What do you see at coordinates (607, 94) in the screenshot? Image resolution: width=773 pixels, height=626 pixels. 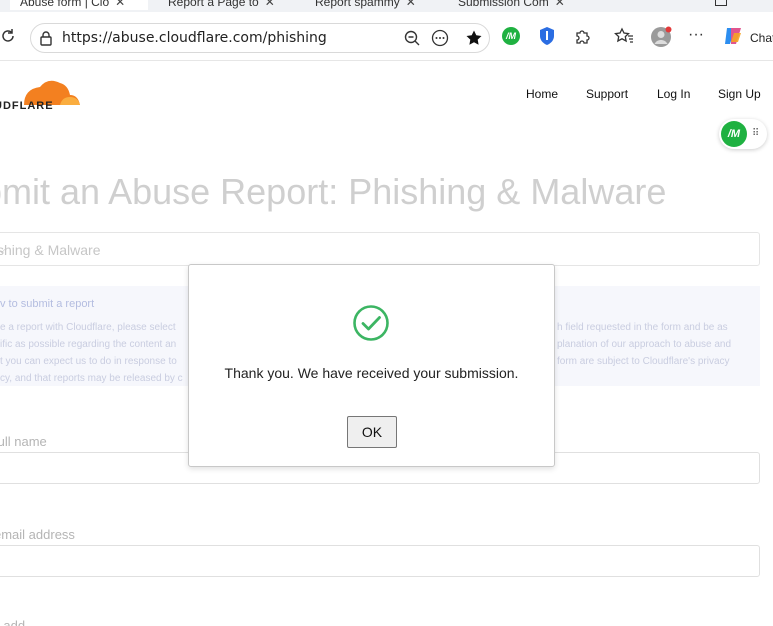 I see `nav-support: Support` at bounding box center [607, 94].